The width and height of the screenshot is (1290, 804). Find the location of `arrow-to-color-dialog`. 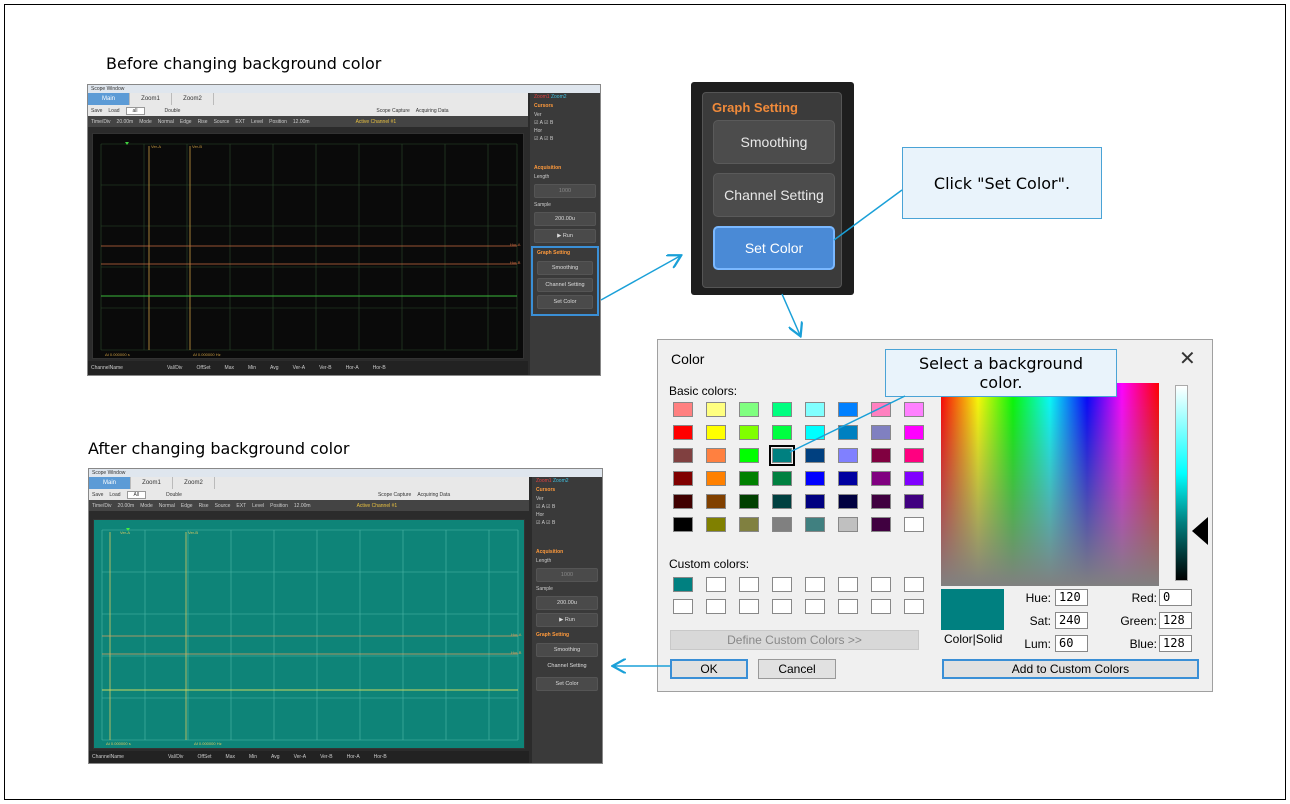

arrow-to-color-dialog is located at coordinates (790, 314).